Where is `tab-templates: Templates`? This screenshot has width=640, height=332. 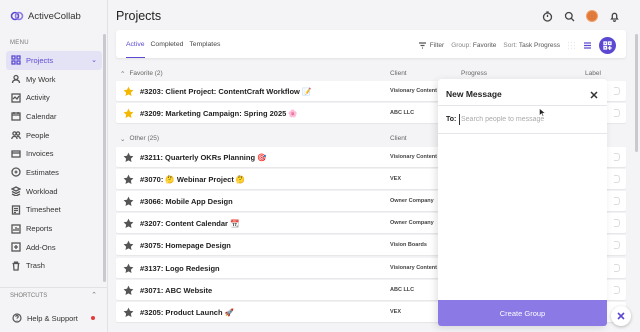
tab-templates: Templates is located at coordinates (204, 44).